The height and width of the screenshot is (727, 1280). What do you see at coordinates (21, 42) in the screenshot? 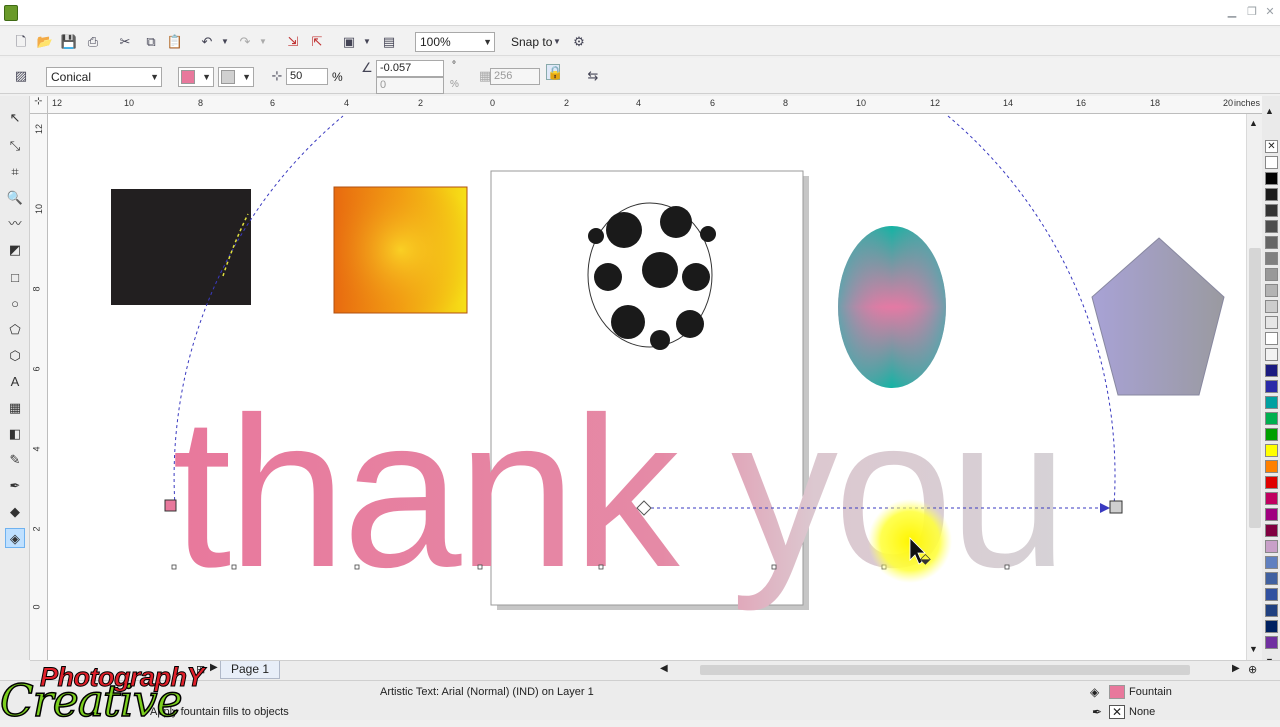
I see `new-document-icon: 🗋` at bounding box center [21, 42].